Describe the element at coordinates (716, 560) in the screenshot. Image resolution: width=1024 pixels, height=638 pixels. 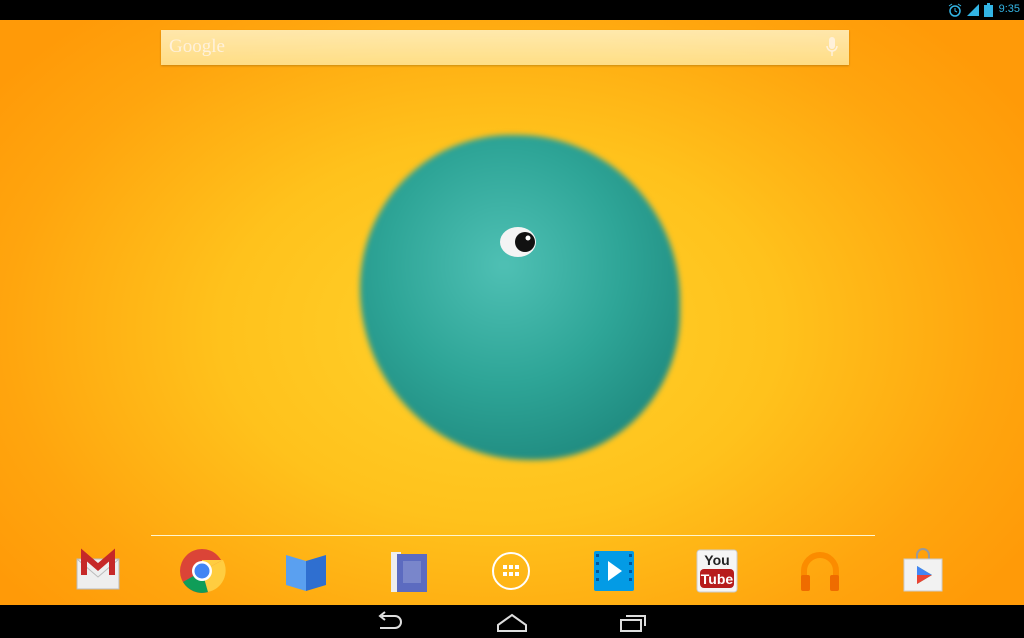
I see `youtube-you-text: You` at that location.